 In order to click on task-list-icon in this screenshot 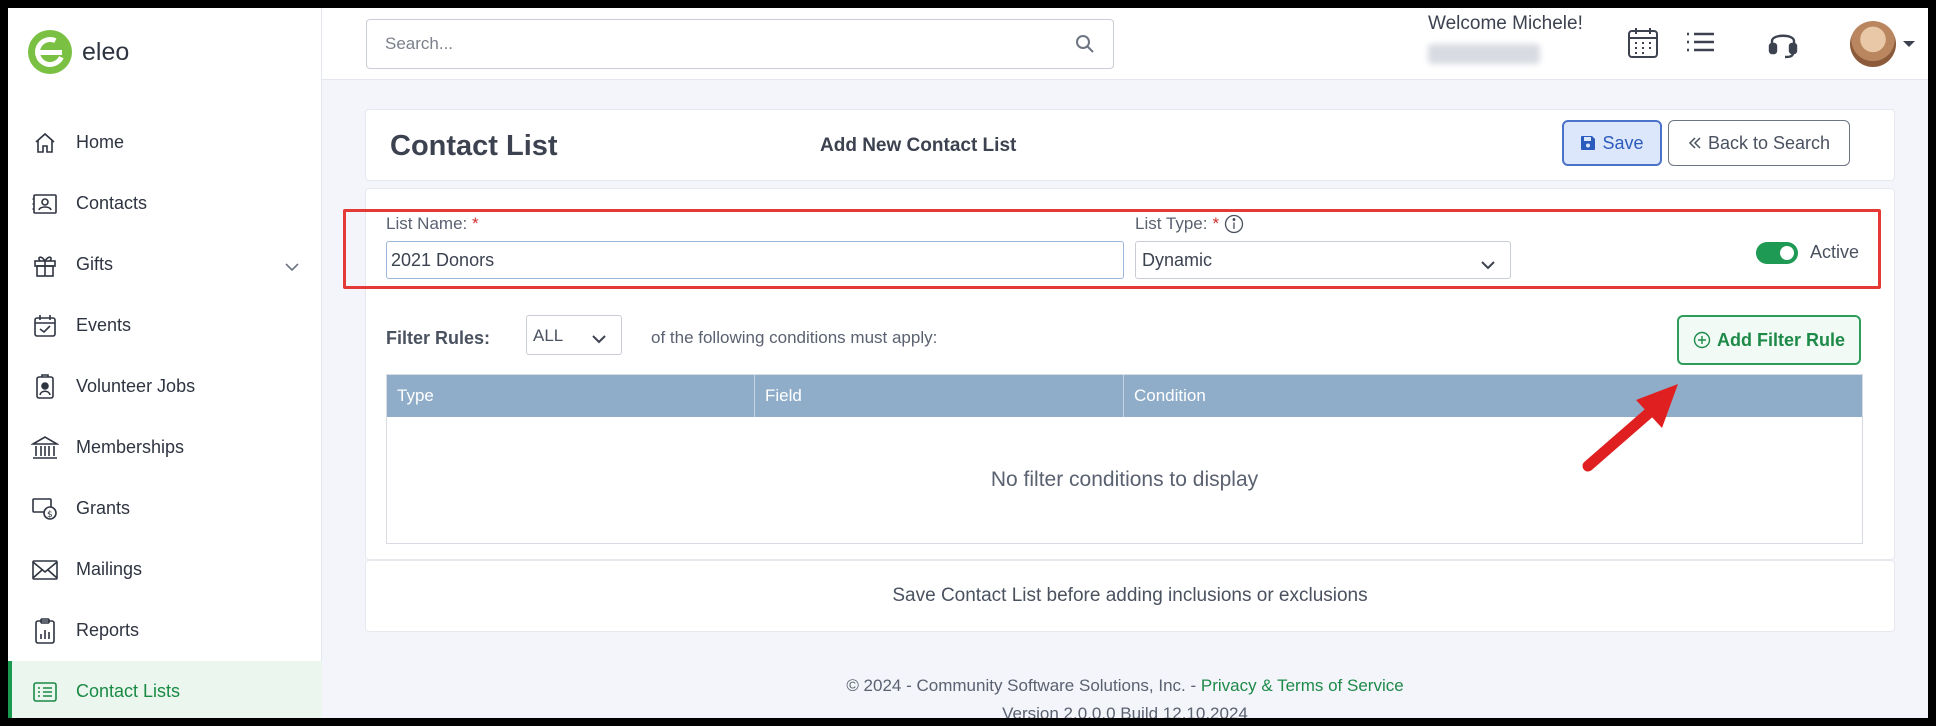, I will do `click(1701, 45)`.